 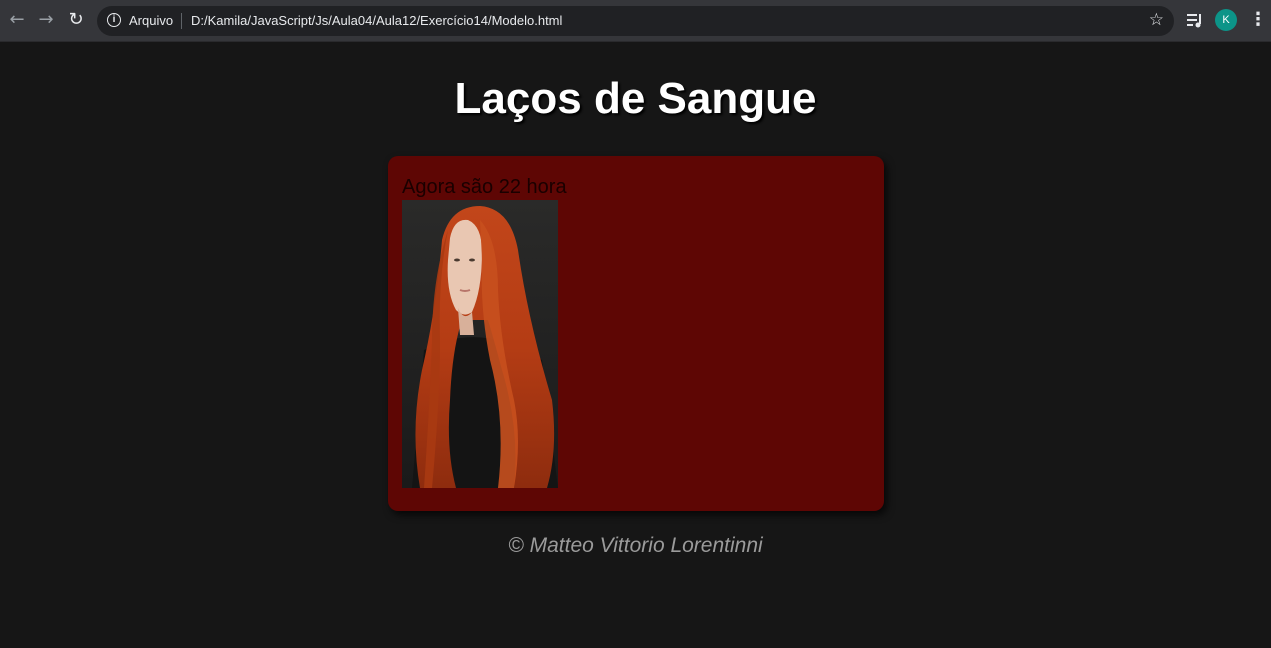 What do you see at coordinates (635, 98) in the screenshot?
I see `page-title: Laços de Sangue` at bounding box center [635, 98].